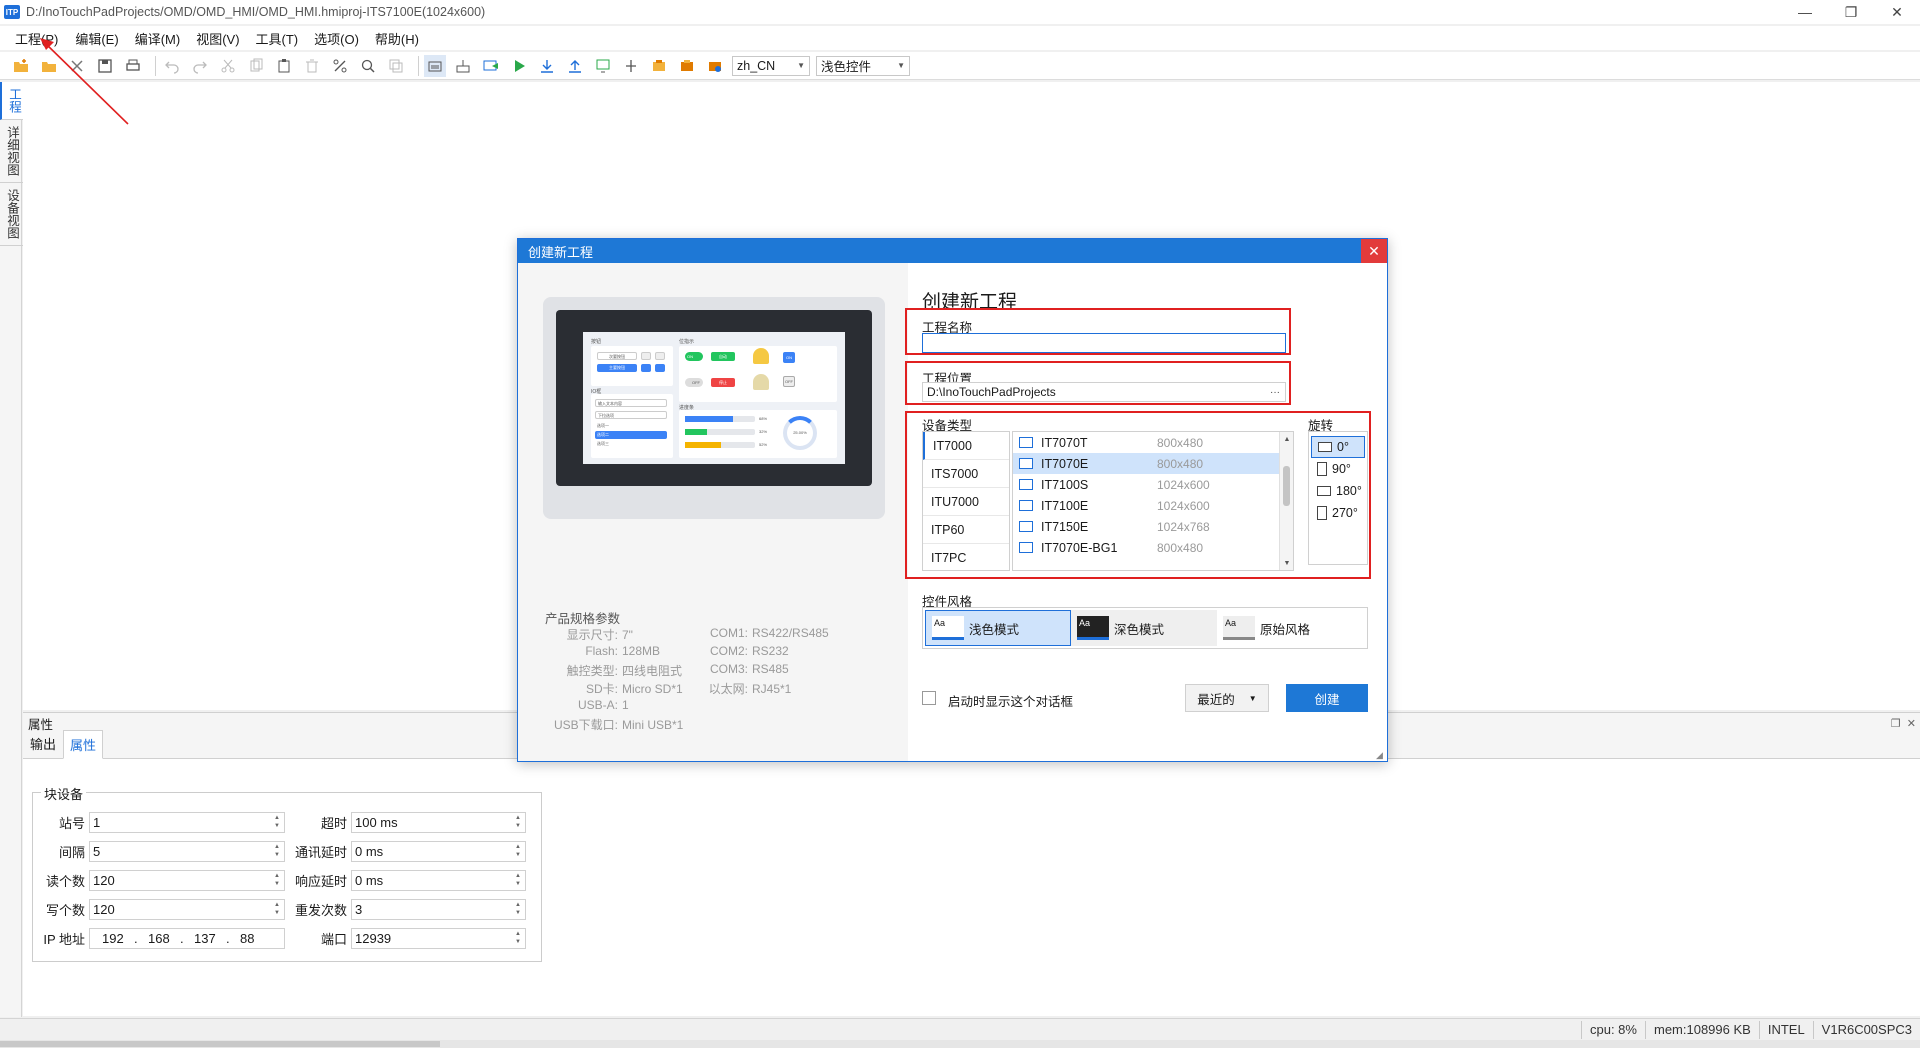  Describe the element at coordinates (575, 66) in the screenshot. I see `upload-icon` at that location.